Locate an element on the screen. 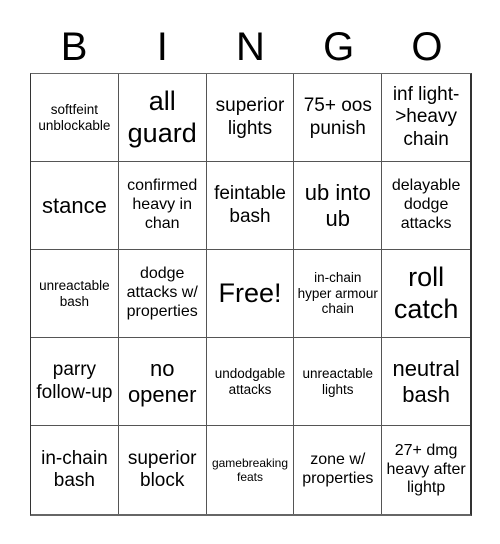  bingo-cell: inf light->heavy chain is located at coordinates (426, 118).